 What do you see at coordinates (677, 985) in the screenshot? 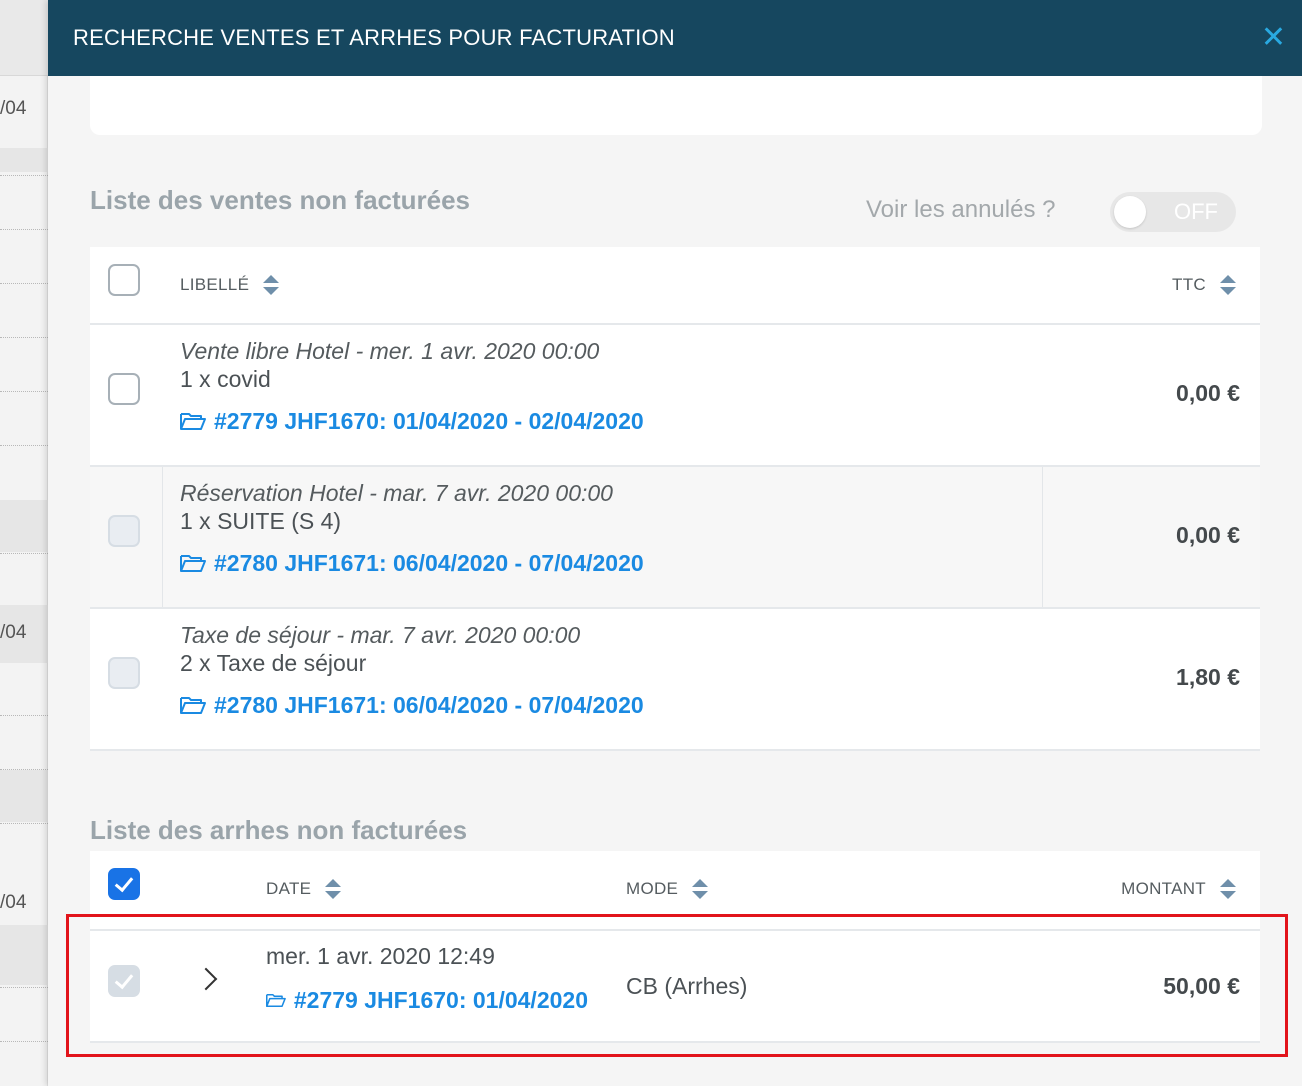
I see `highlight-box` at bounding box center [677, 985].